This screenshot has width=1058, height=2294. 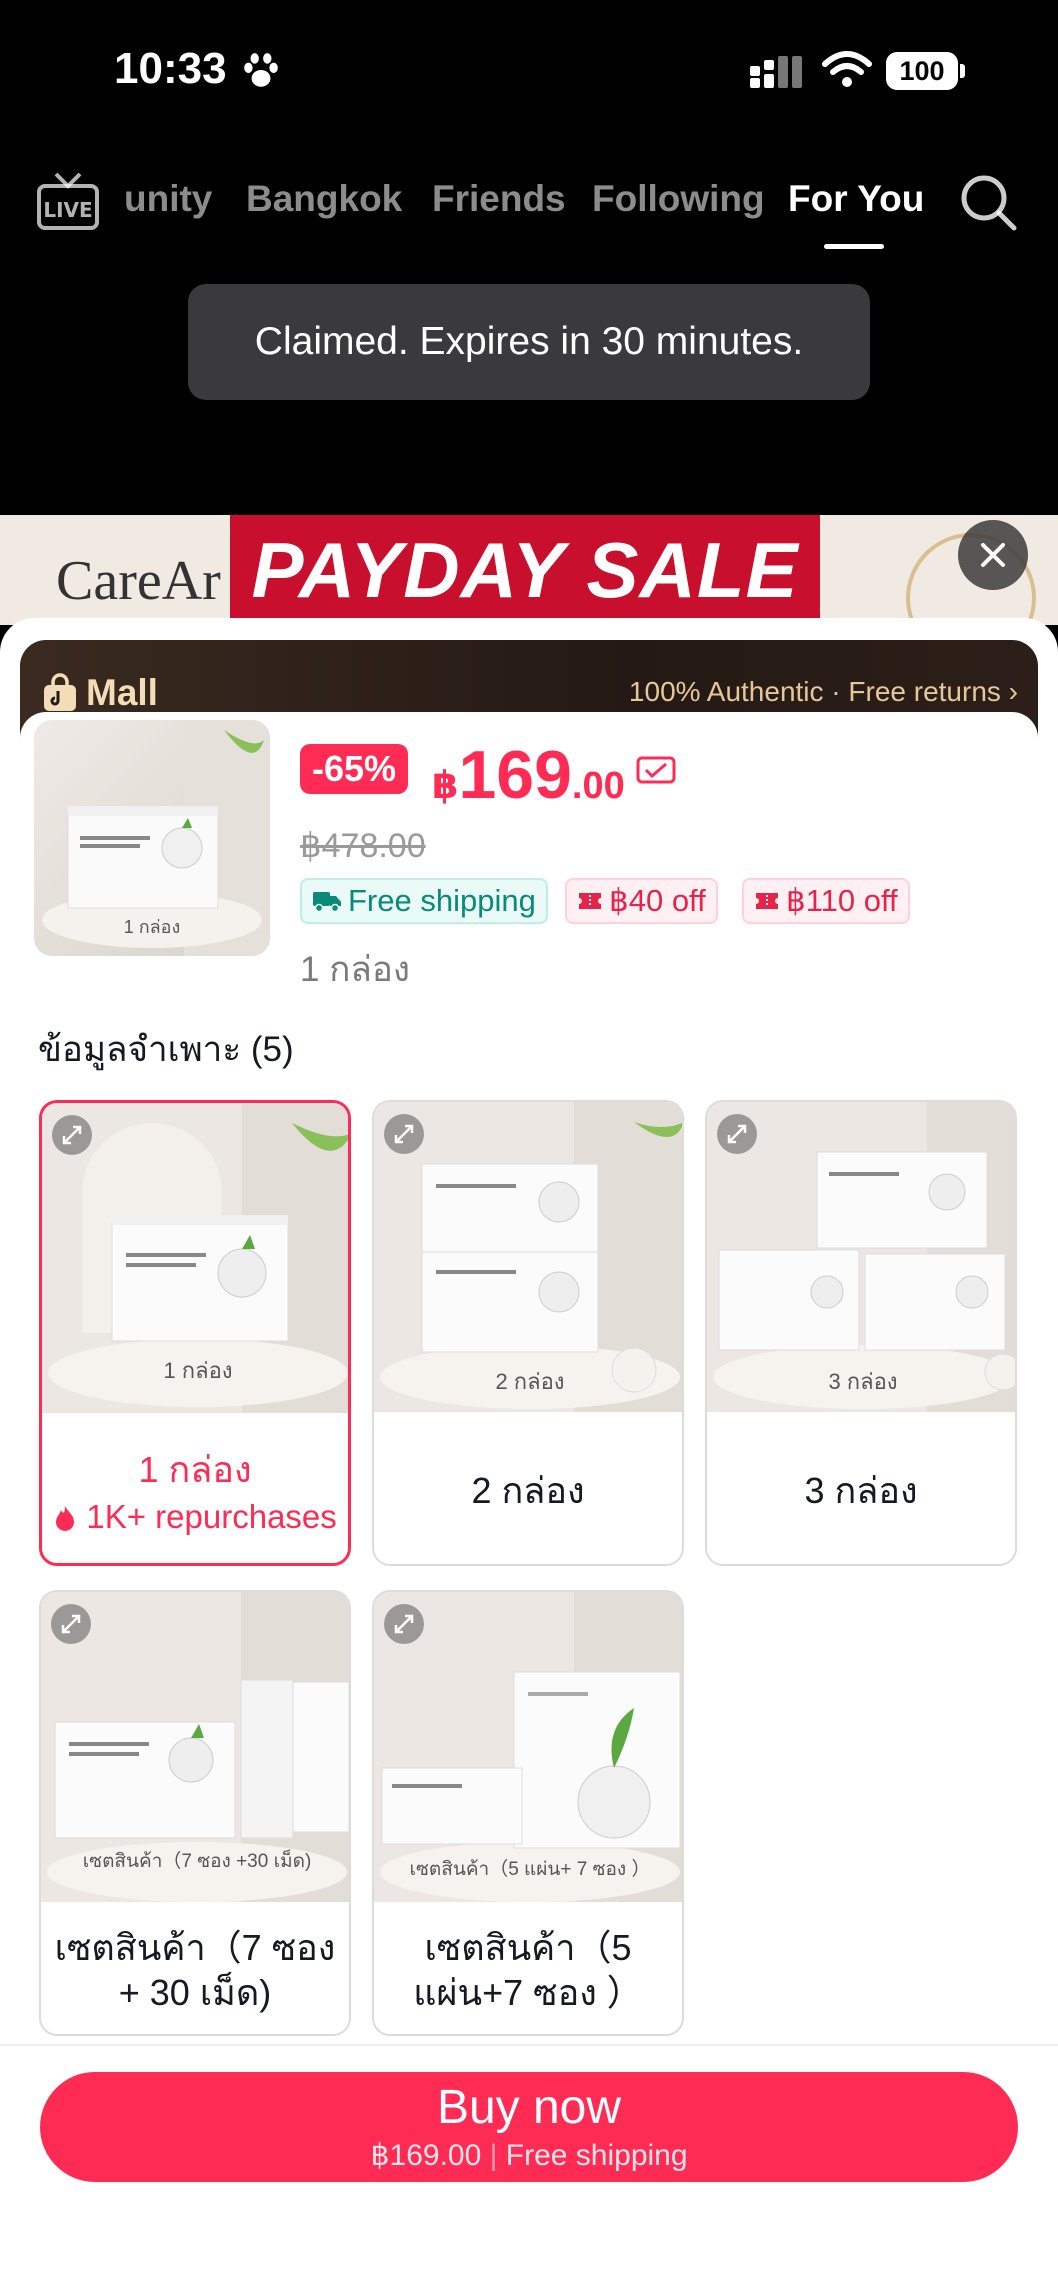 I want to click on thumbnail-caption: 1 กล่อง, so click(x=152, y=927).